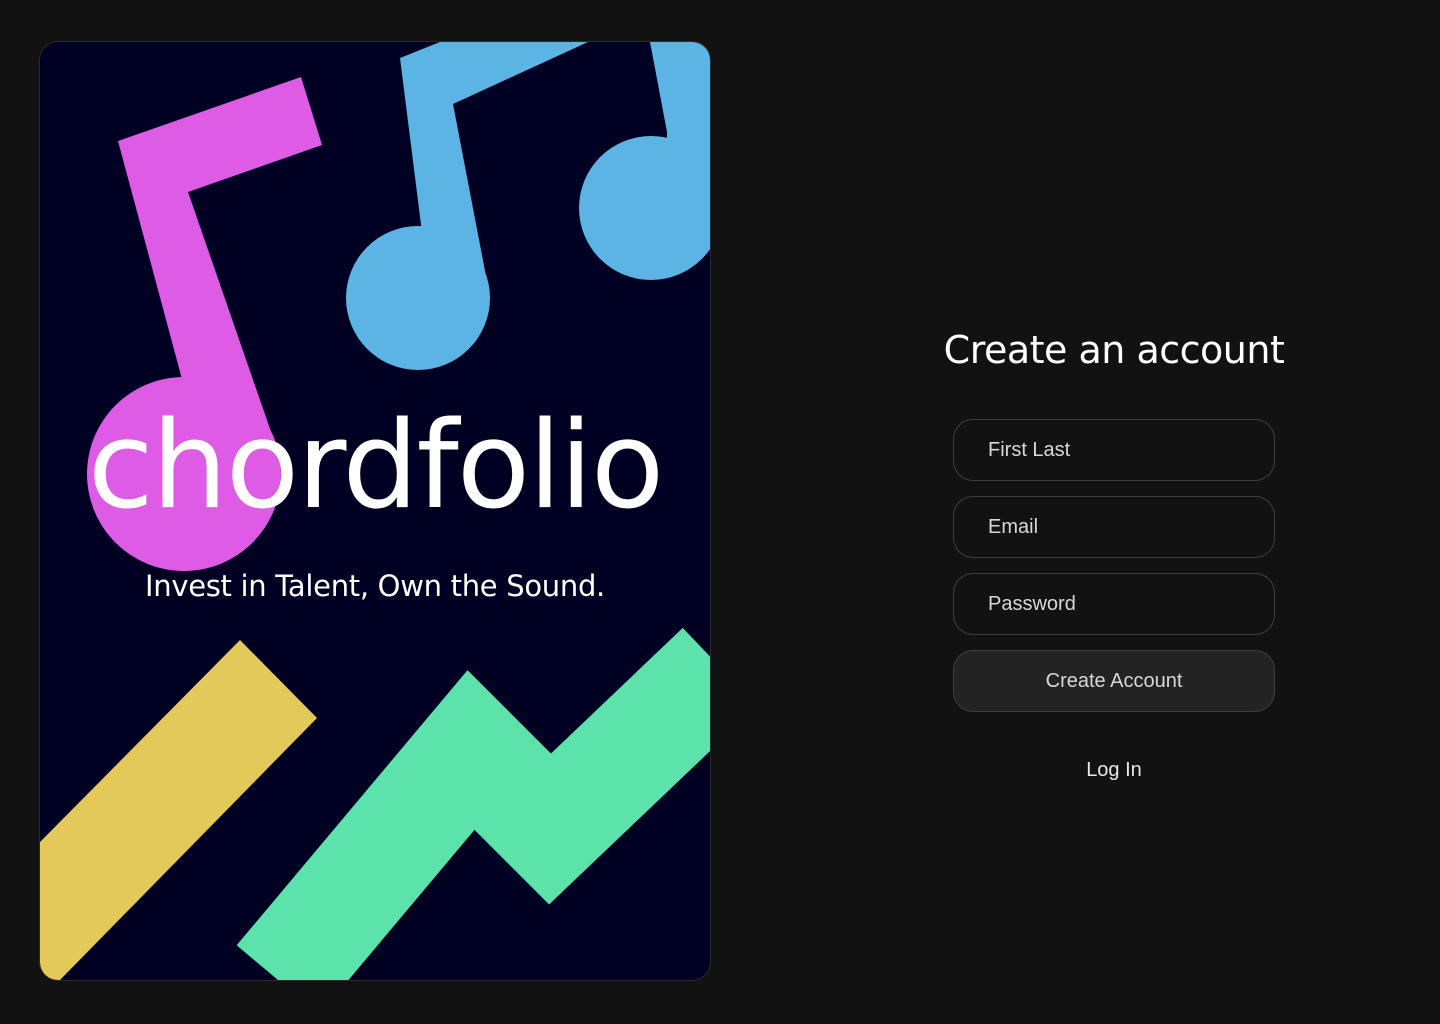 This screenshot has width=1440, height=1024. I want to click on page-title: Create an account, so click(1114, 350).